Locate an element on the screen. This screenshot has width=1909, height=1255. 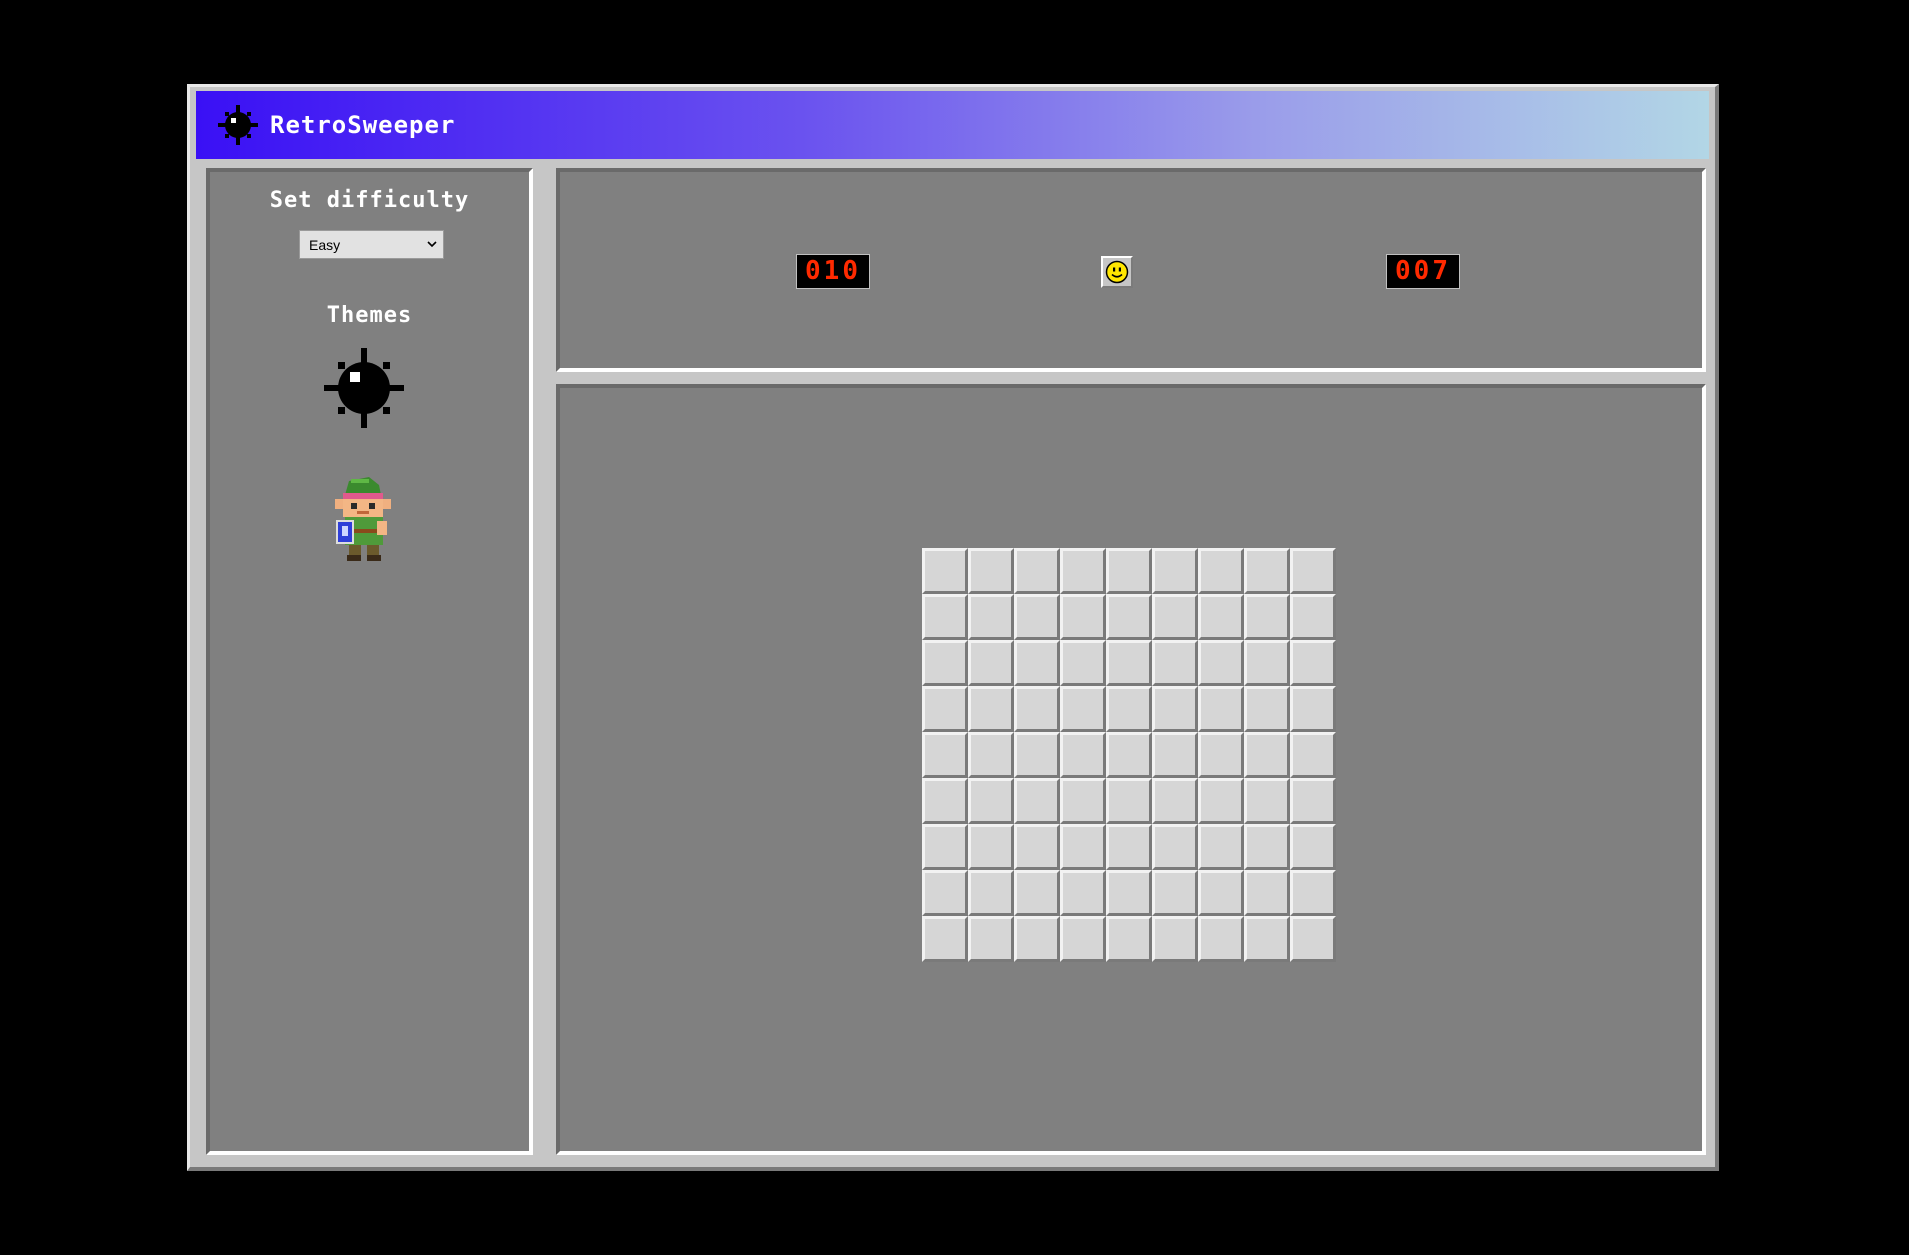
status-panel: 010 007 is located at coordinates (1131, 270).